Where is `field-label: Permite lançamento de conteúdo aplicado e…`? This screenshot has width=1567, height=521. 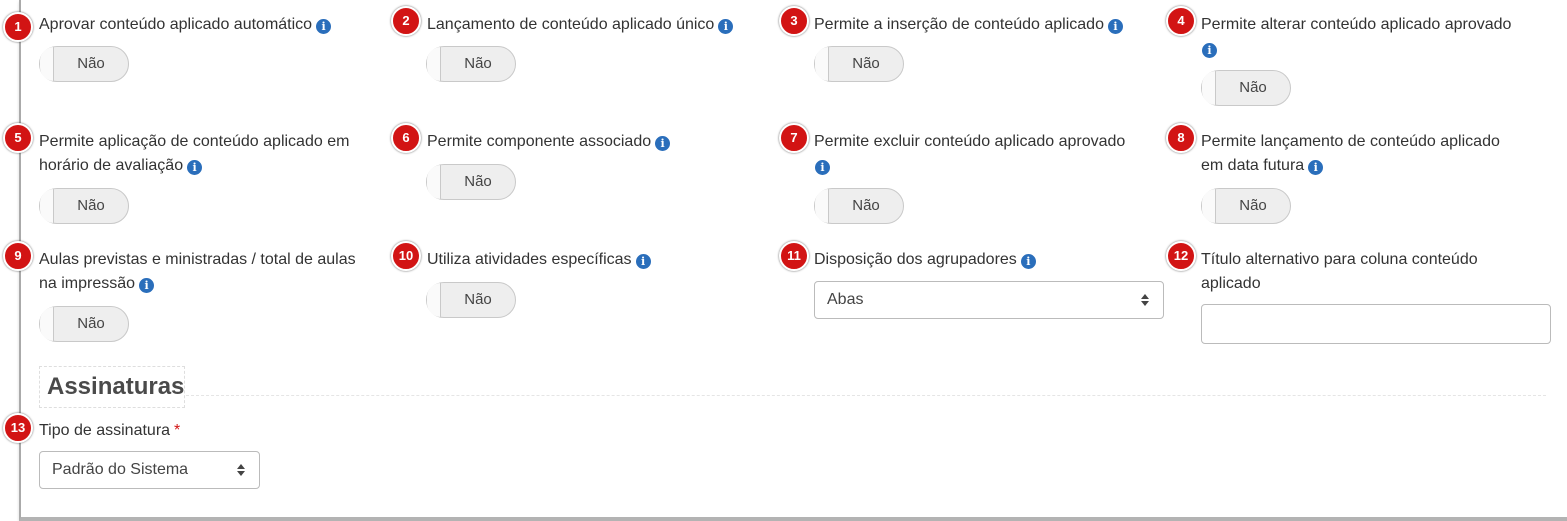 field-label: Permite lançamento de conteúdo aplicado e… is located at coordinates (1373, 154).